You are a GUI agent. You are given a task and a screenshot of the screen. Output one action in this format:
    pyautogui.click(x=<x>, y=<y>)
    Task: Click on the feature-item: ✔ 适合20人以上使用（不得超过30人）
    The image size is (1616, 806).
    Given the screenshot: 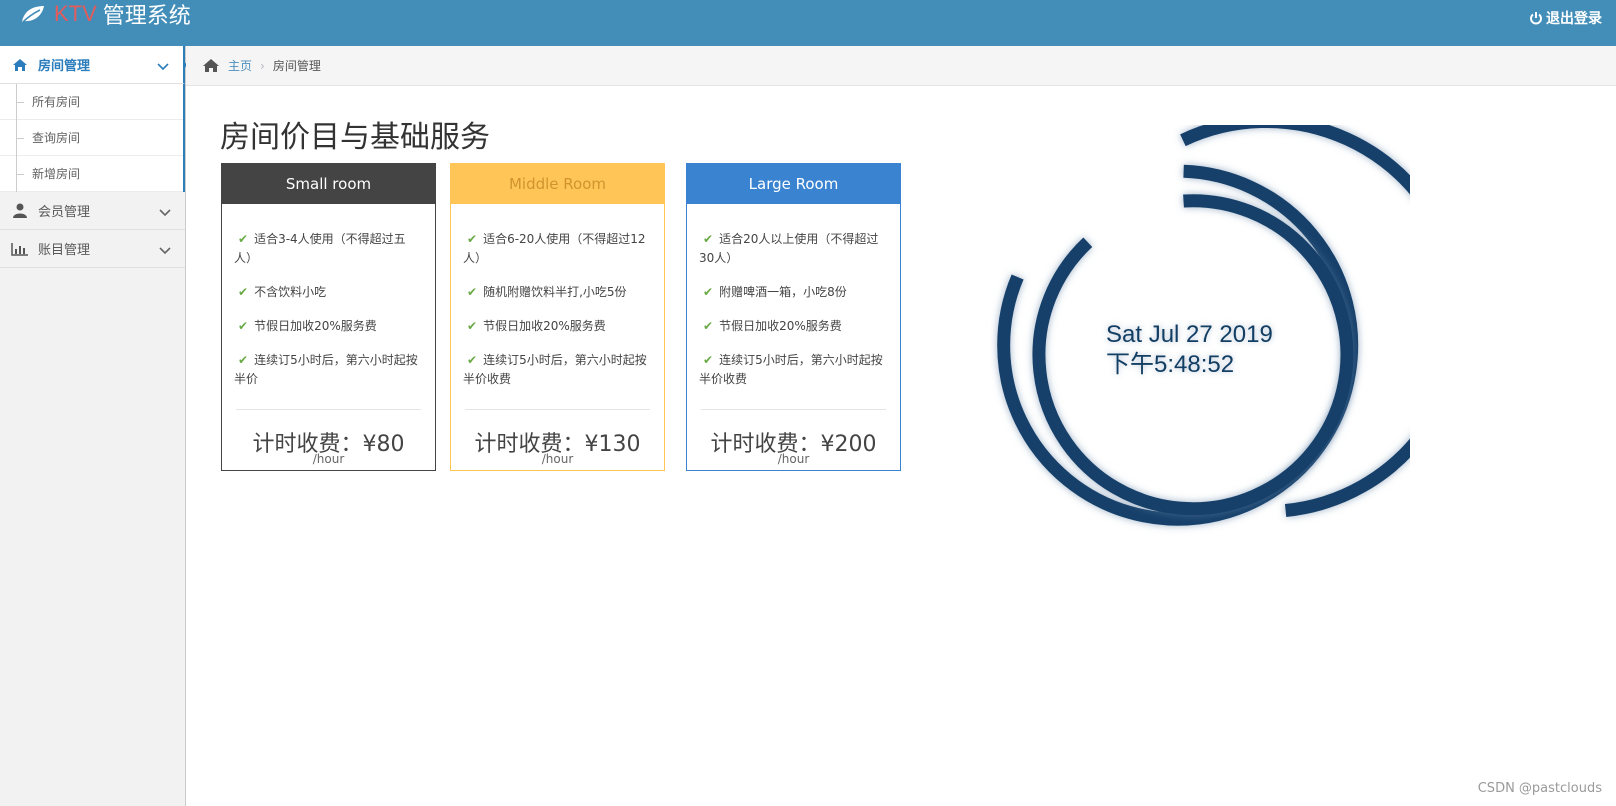 What is the action you would take?
    pyautogui.click(x=793, y=249)
    